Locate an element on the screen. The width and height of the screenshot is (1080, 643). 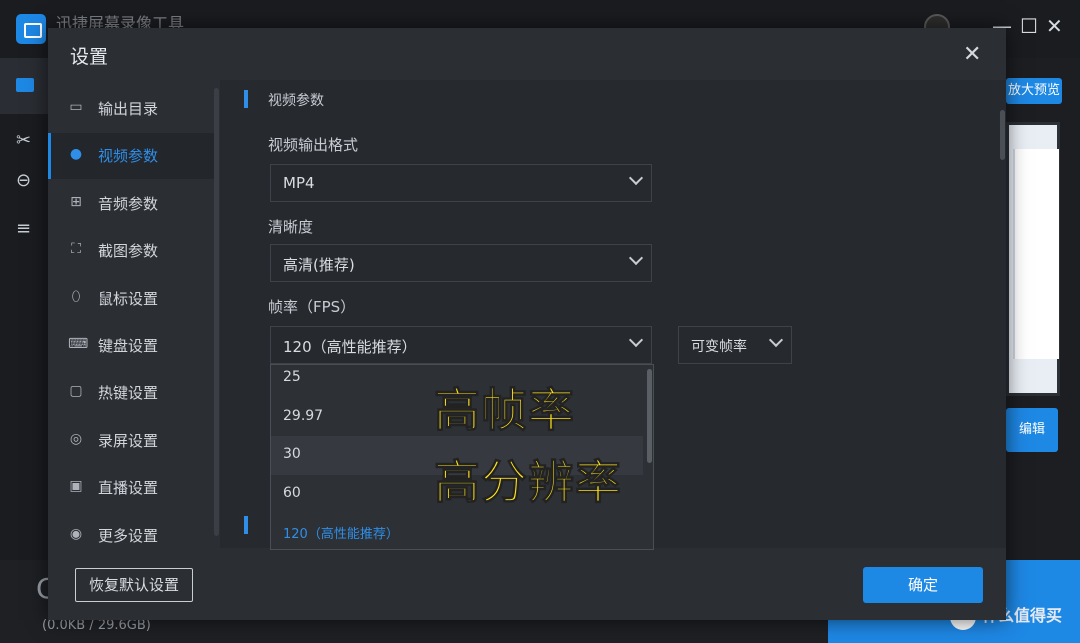
overlay-caption-fps: 高帧率 is located at coordinates (504, 410).